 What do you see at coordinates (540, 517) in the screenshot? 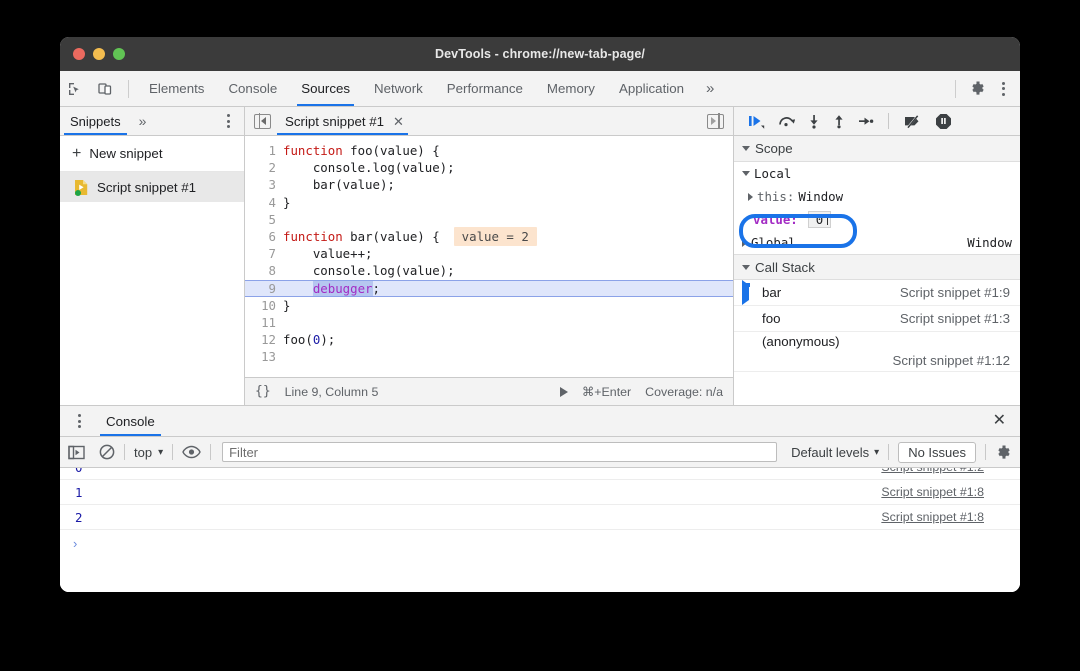
I see `console-message: 2 Script snippet #1:8` at bounding box center [540, 517].